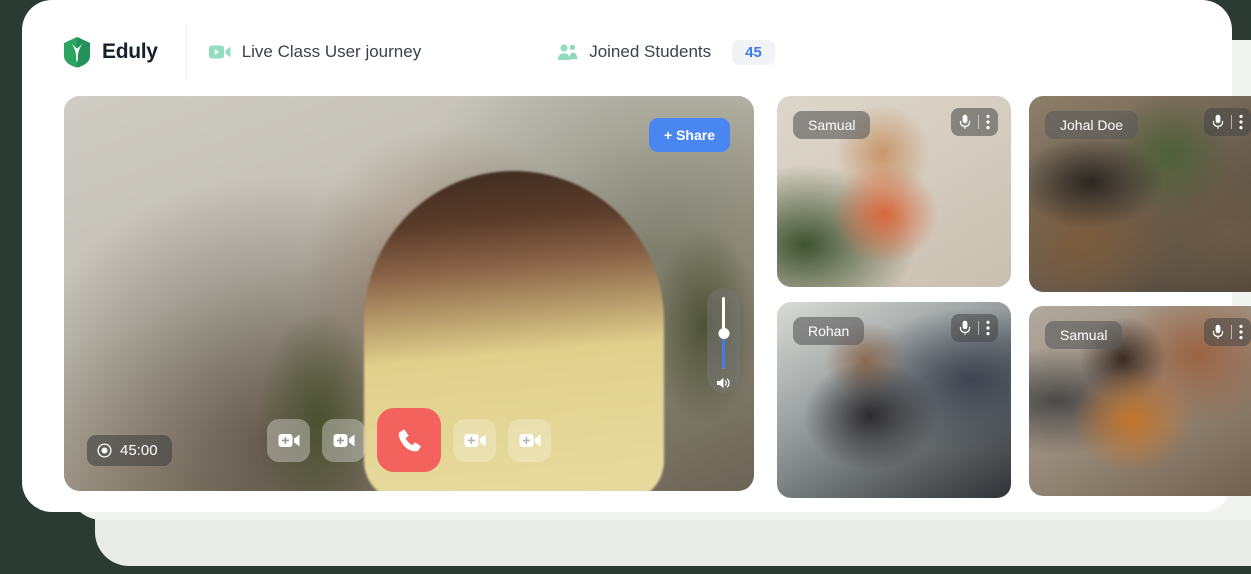  What do you see at coordinates (219, 52) in the screenshot?
I see `video-camera-icon` at bounding box center [219, 52].